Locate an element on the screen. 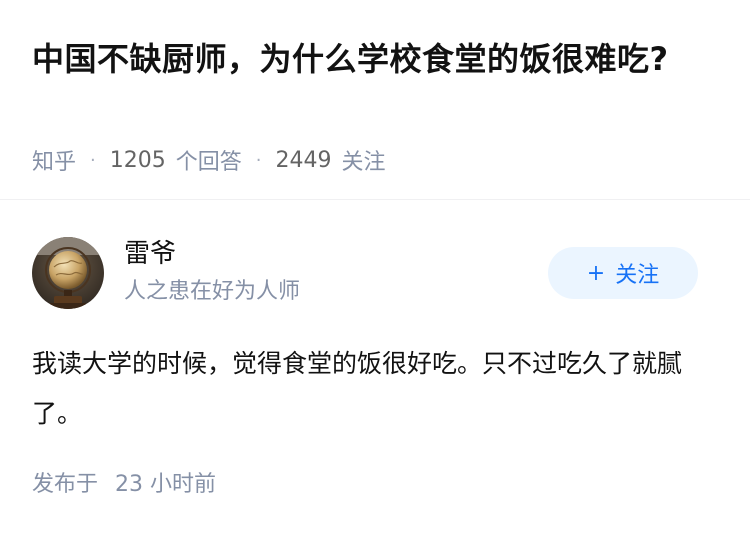 The image size is (750, 538). source-label: 知乎 is located at coordinates (54, 160).